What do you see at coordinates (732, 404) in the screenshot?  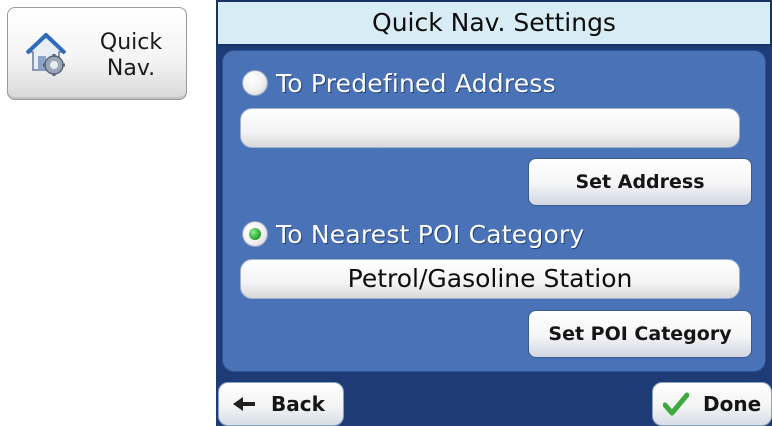 I see `done-label: Done` at bounding box center [732, 404].